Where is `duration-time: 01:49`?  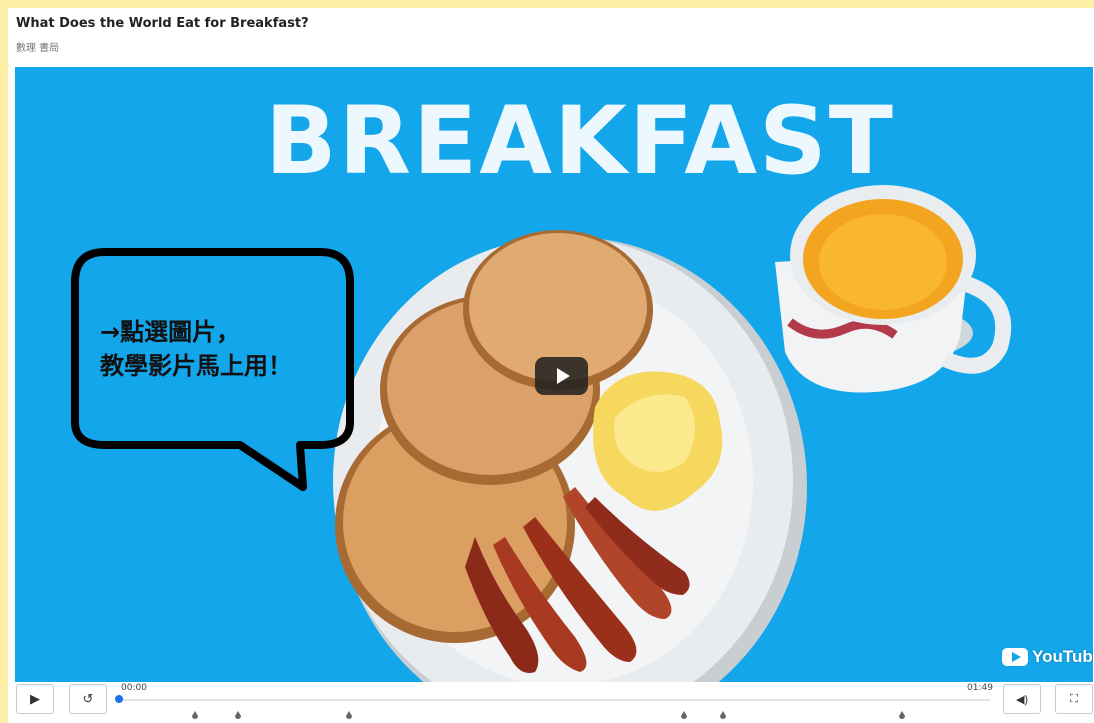
duration-time: 01:49 is located at coordinates (980, 688).